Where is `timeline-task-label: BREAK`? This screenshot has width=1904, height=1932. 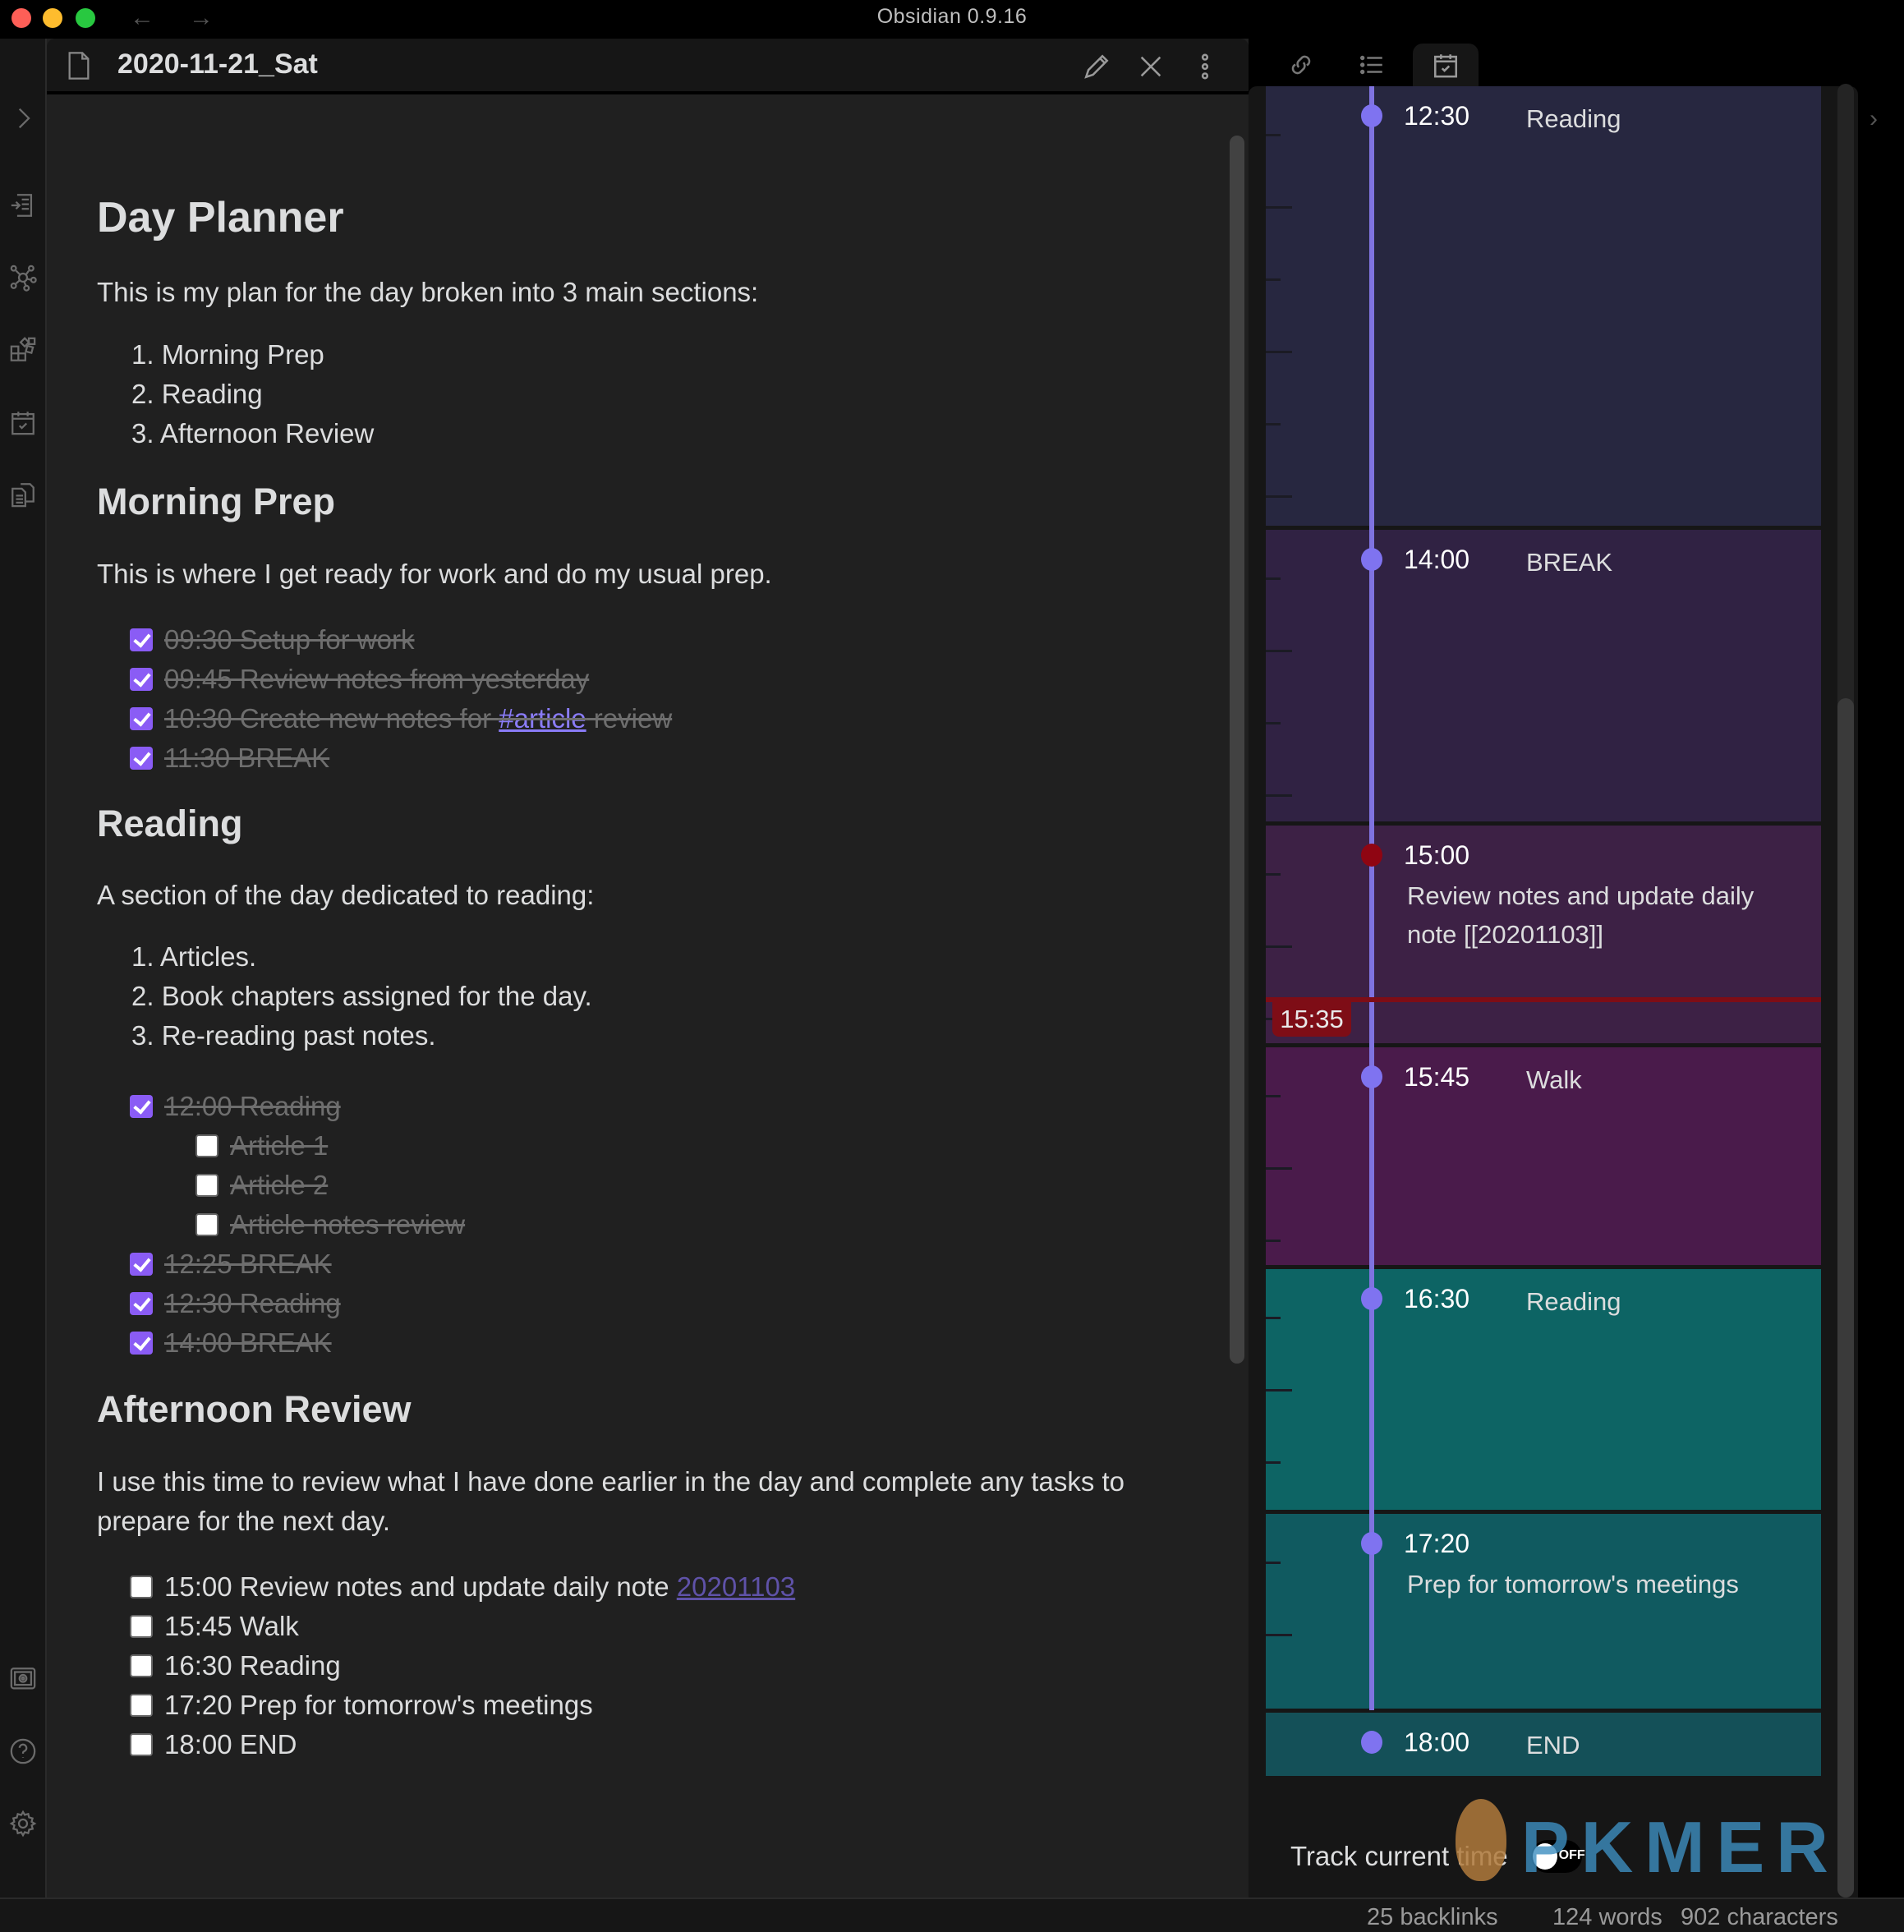 timeline-task-label: BREAK is located at coordinates (1569, 562).